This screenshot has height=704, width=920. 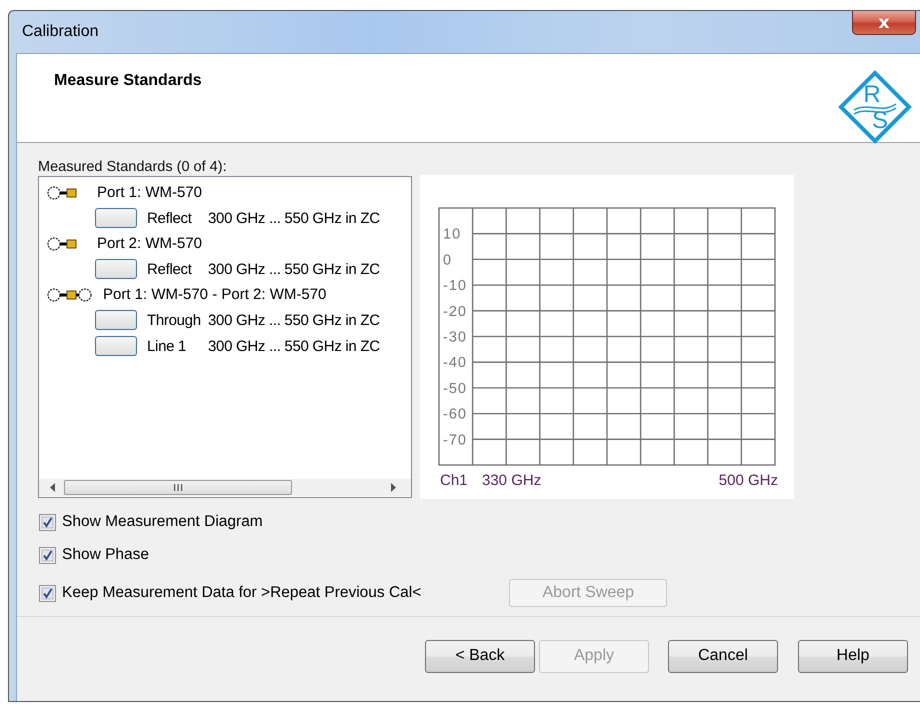 I want to click on y-axis-label: -20, so click(x=455, y=312).